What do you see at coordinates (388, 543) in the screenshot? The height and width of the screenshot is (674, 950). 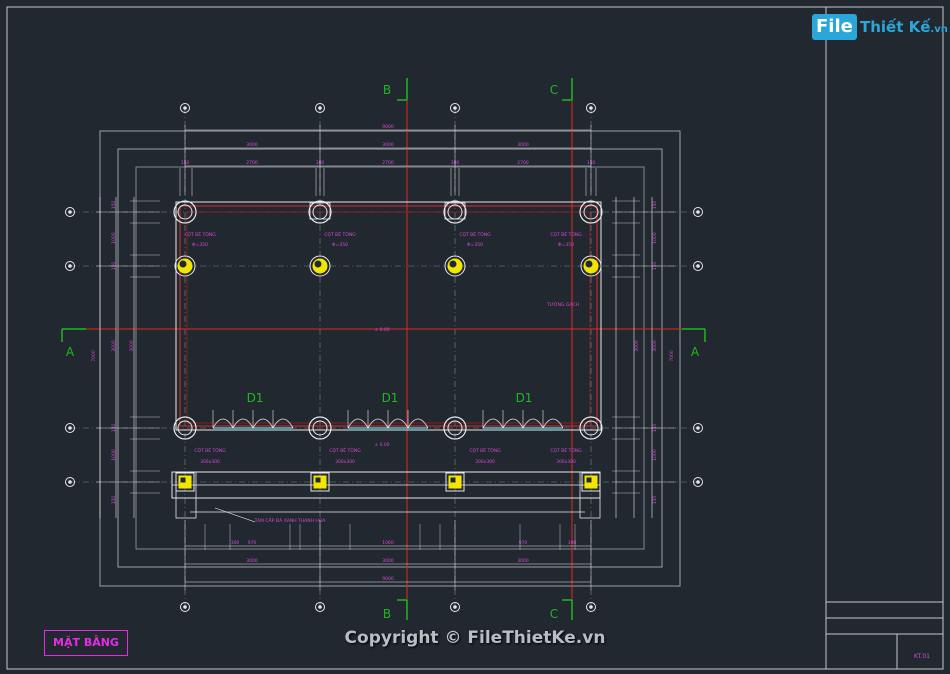 I see `dim-sub: 1060` at bounding box center [388, 543].